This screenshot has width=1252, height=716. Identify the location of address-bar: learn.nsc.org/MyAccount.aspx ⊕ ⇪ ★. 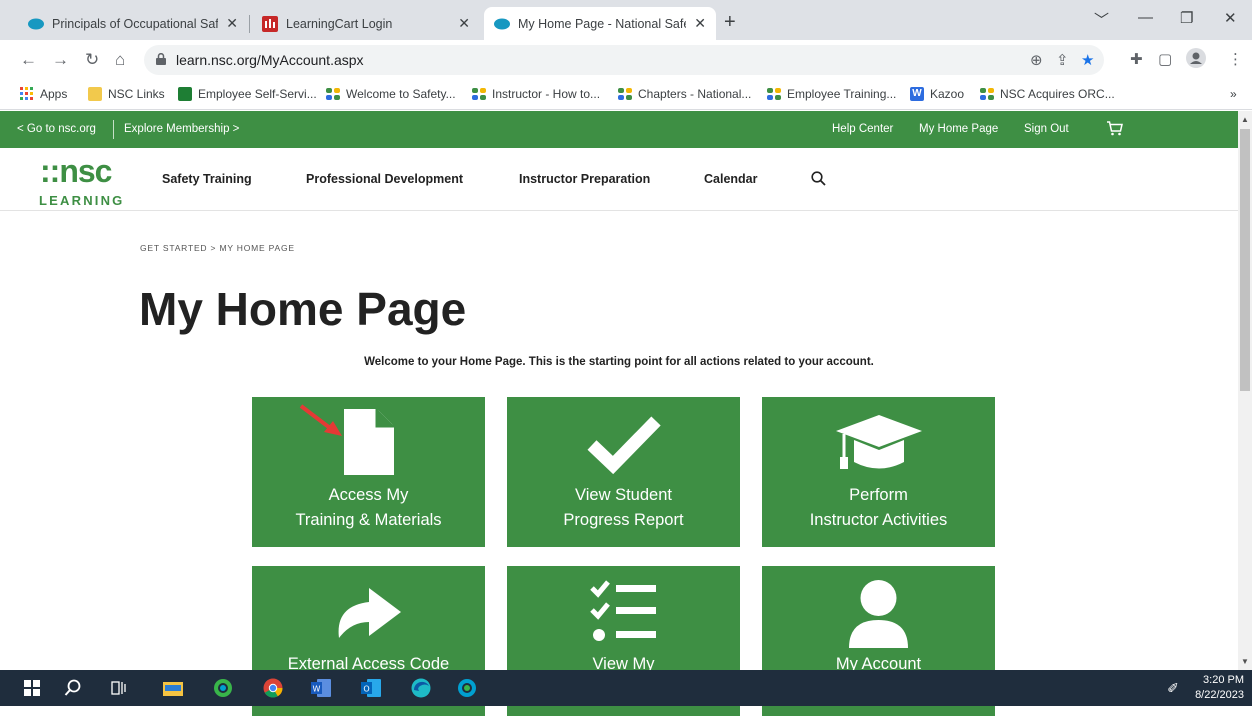
(624, 60).